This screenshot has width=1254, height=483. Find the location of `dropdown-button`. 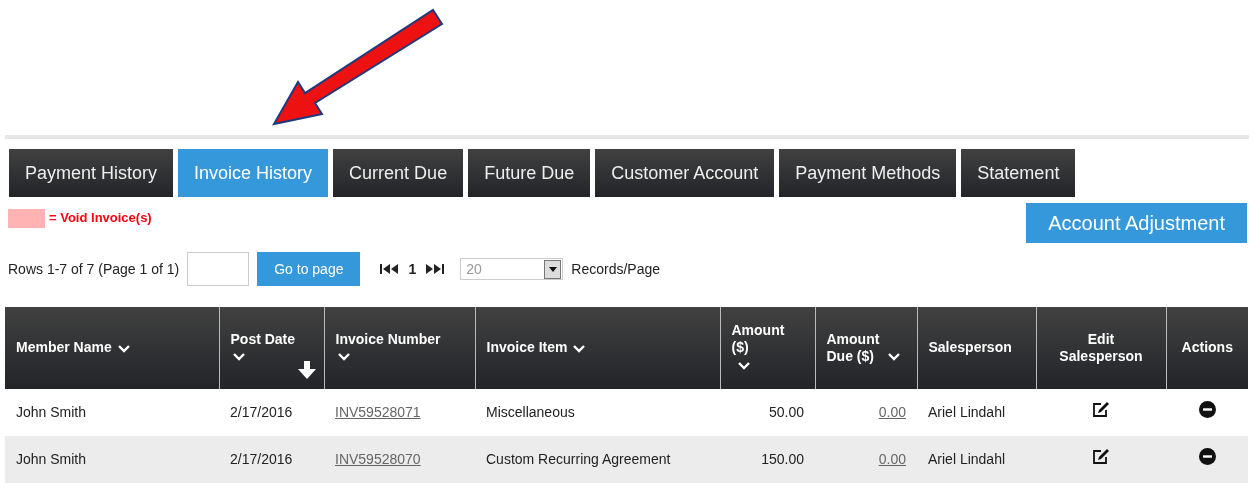

dropdown-button is located at coordinates (553, 269).